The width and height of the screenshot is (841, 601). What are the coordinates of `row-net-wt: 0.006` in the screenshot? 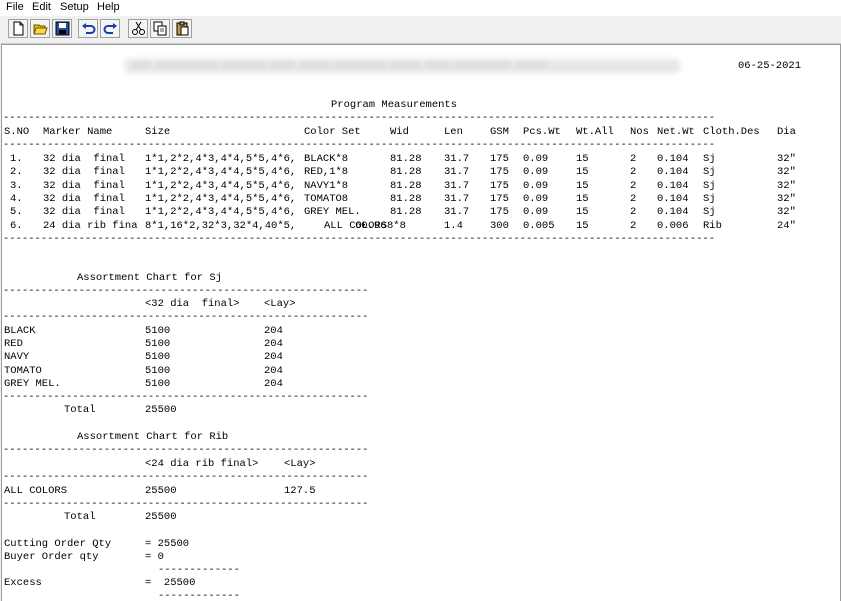 It's located at (673, 225).